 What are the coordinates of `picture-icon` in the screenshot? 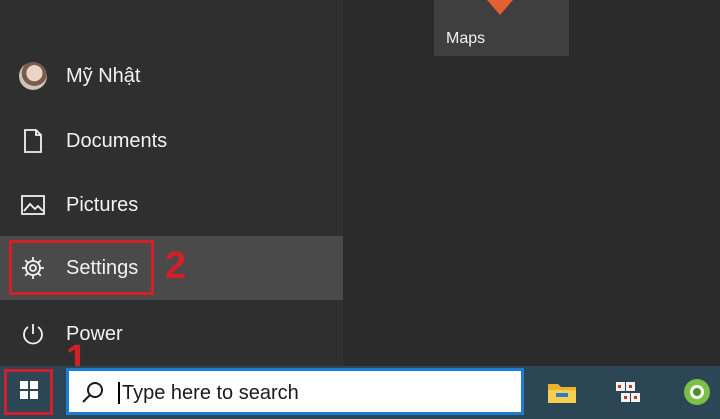 It's located at (33, 205).